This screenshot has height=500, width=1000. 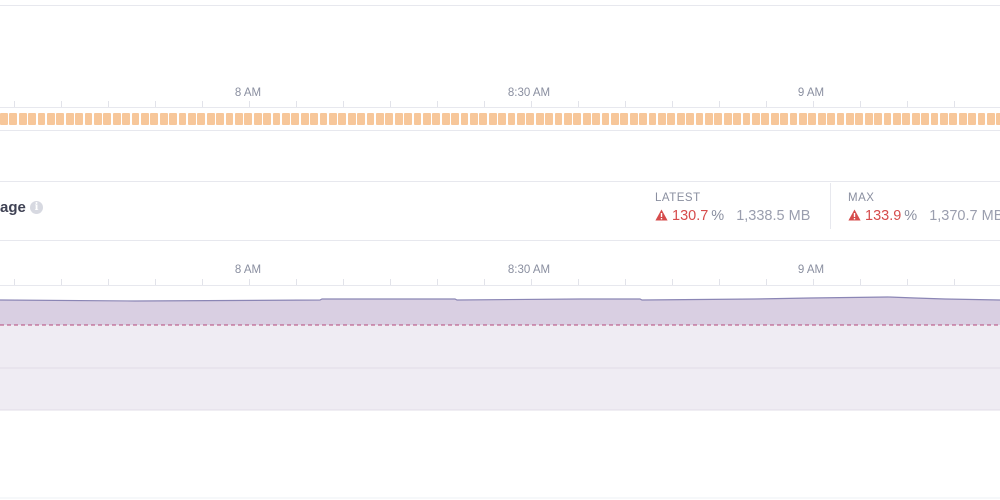 I want to click on memory-section-title: age, so click(x=13, y=207).